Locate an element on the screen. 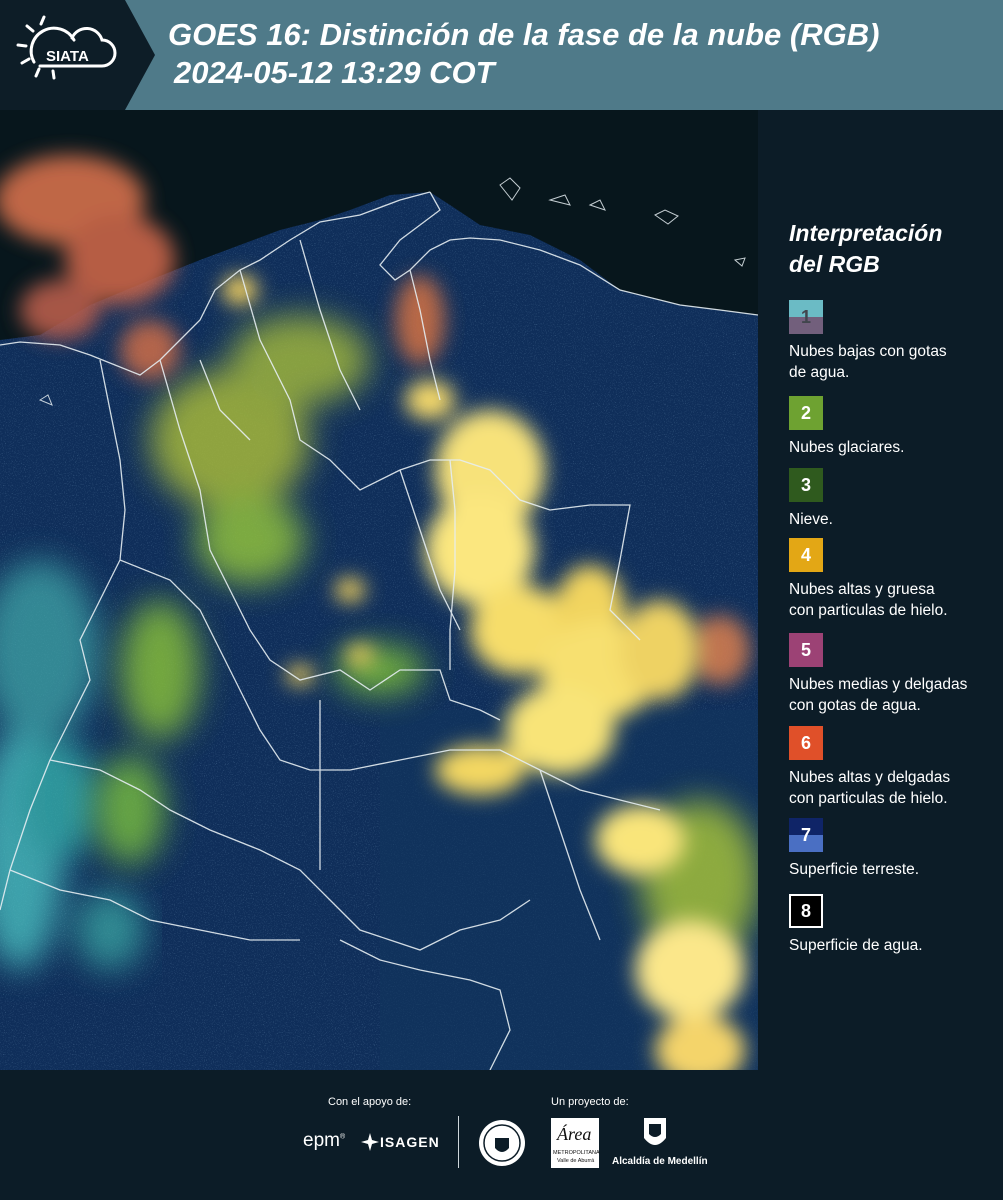 This screenshot has width=1003, height=1200. legend-swatch-5: 5 is located at coordinates (806, 650).